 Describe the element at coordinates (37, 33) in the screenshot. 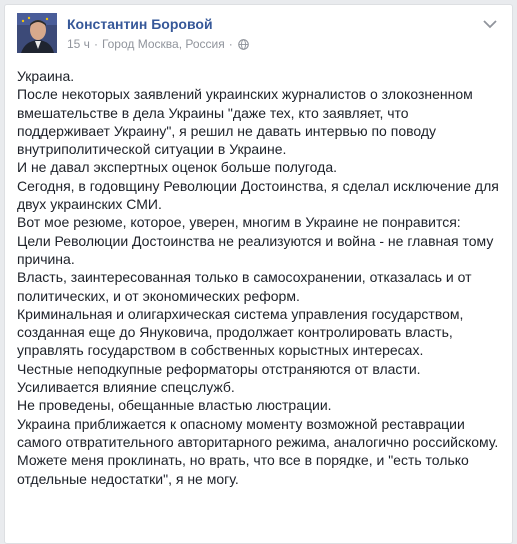

I see `avatar` at that location.